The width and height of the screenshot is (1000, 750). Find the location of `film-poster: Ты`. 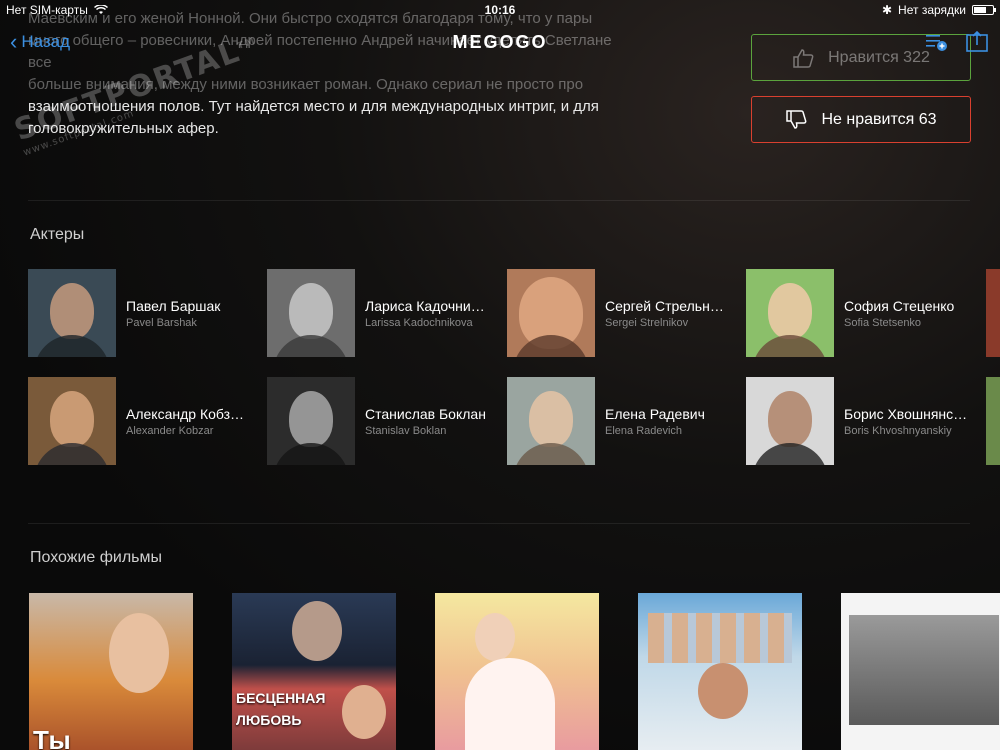

film-poster: Ты is located at coordinates (111, 671).